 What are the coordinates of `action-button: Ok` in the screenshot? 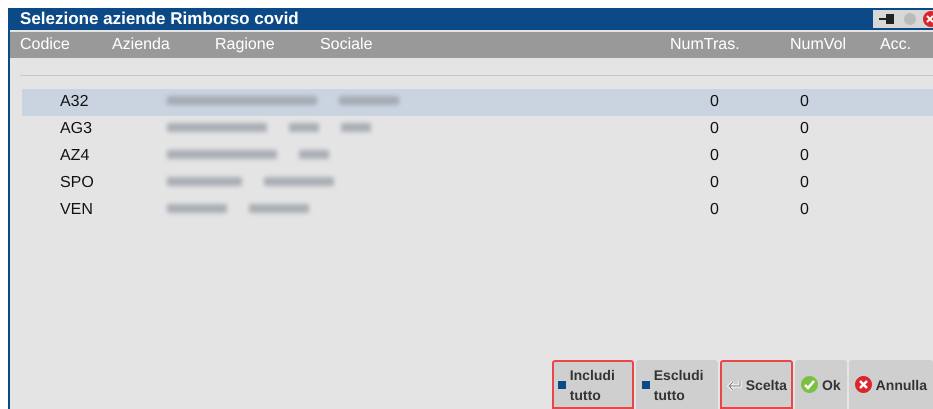 It's located at (820, 384).